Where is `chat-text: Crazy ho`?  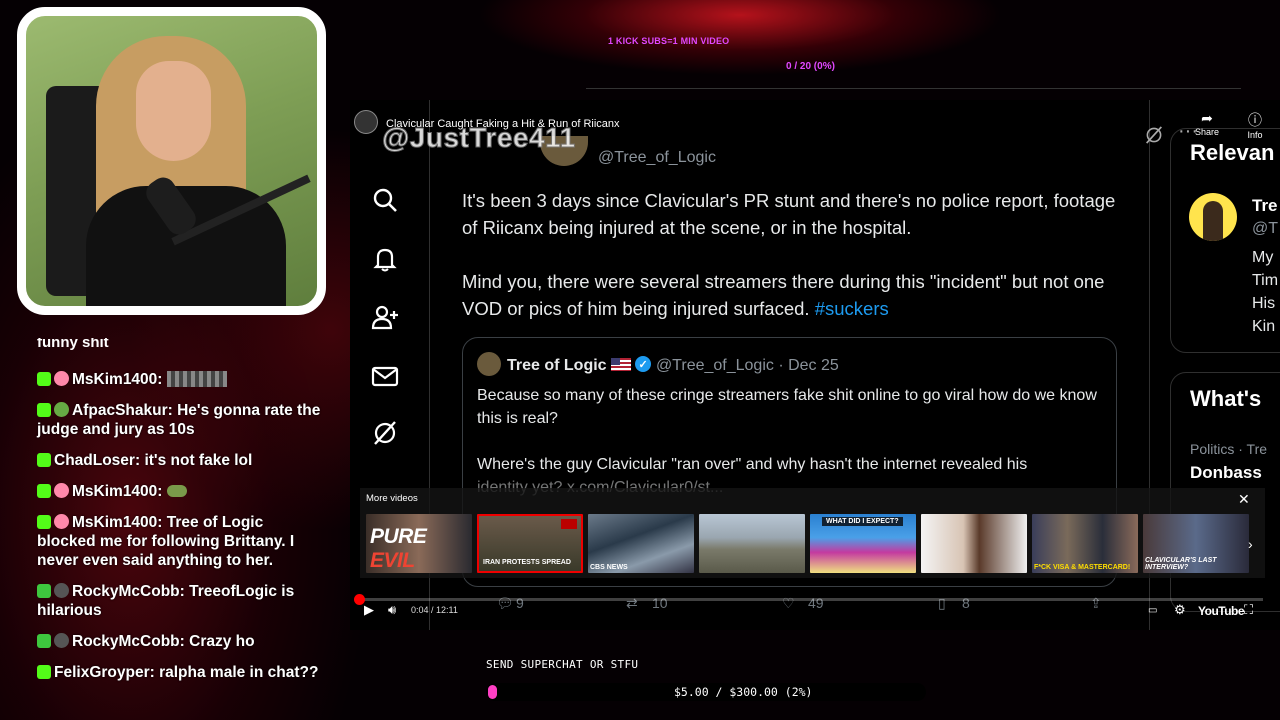 chat-text: Crazy ho is located at coordinates (222, 641).